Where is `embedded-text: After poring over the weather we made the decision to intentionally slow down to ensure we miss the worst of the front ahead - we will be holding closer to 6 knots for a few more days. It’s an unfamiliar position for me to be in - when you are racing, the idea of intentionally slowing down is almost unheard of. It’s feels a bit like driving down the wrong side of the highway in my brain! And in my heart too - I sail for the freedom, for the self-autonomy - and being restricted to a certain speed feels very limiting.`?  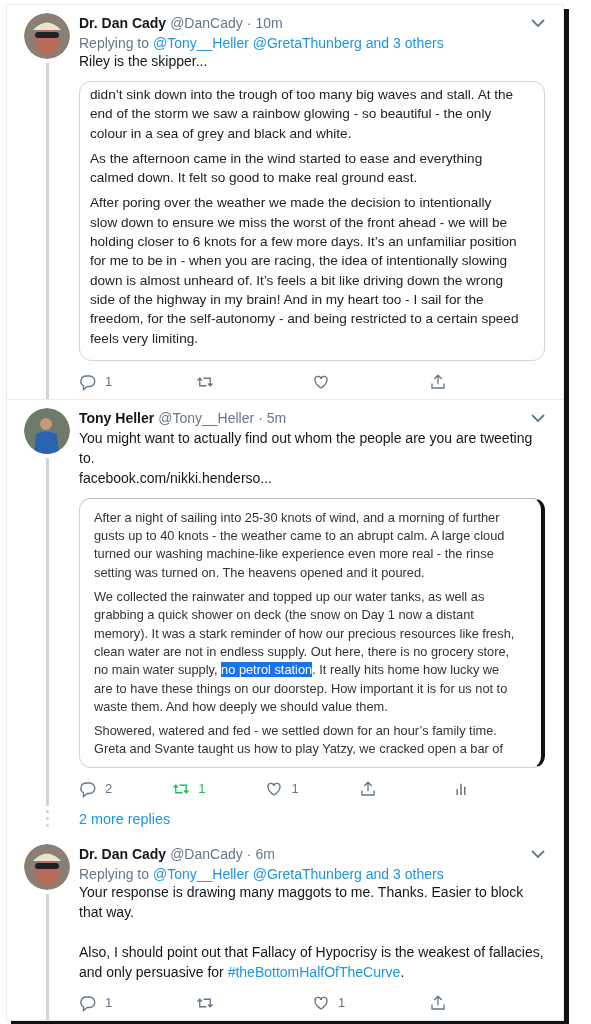 embedded-text: After poring over the weather we made the decision to intentionally slow down to ensure we miss the worst of the front ahead - we will be holding closer to 6 knots for a few more days. It’s an unfamiliar position for me to be in - when you are racing, the idea of intentionally slowing down is almost unheard of. It’s feels a bit like driving down the wrong side of the highway in my brain! And in my heart too - I sail for the freedom, for the self-autonomy - and being restricted to a certain speed feels very limiting. is located at coordinates (305, 271).